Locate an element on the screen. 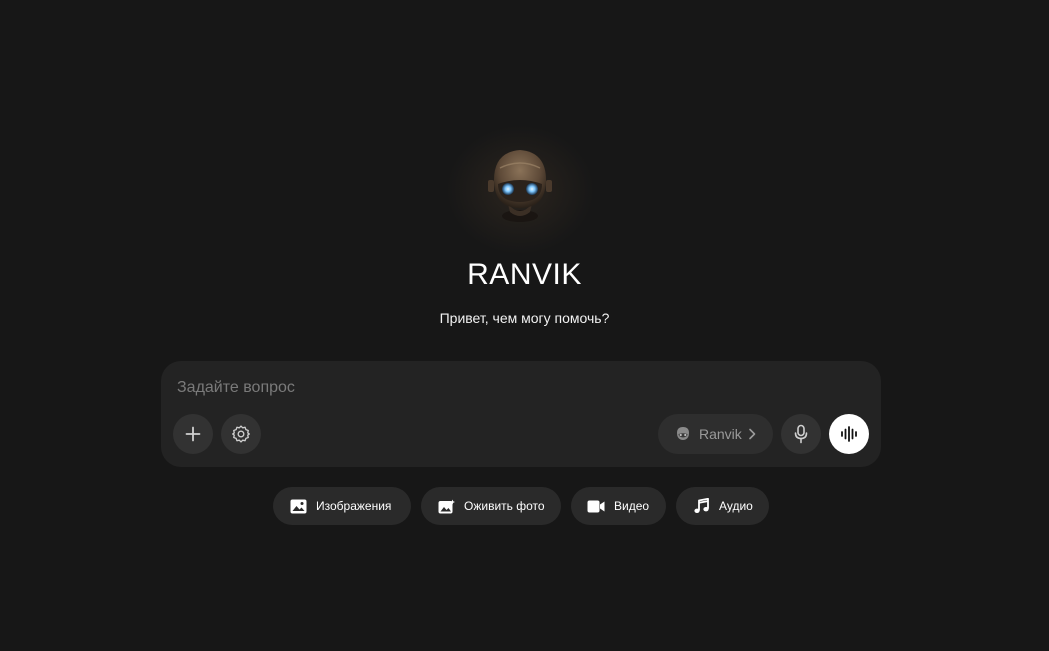 This screenshot has height=651, width=1049. microphone-button is located at coordinates (801, 434).